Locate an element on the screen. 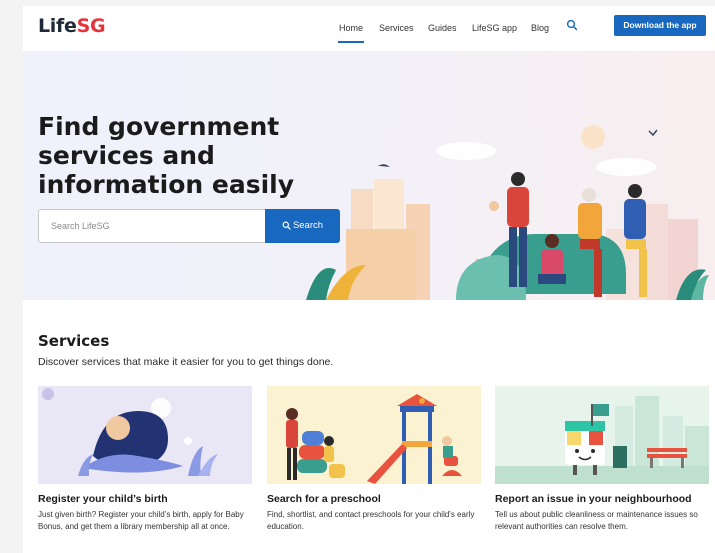 The image size is (715, 553). nav-services: Services is located at coordinates (396, 28).